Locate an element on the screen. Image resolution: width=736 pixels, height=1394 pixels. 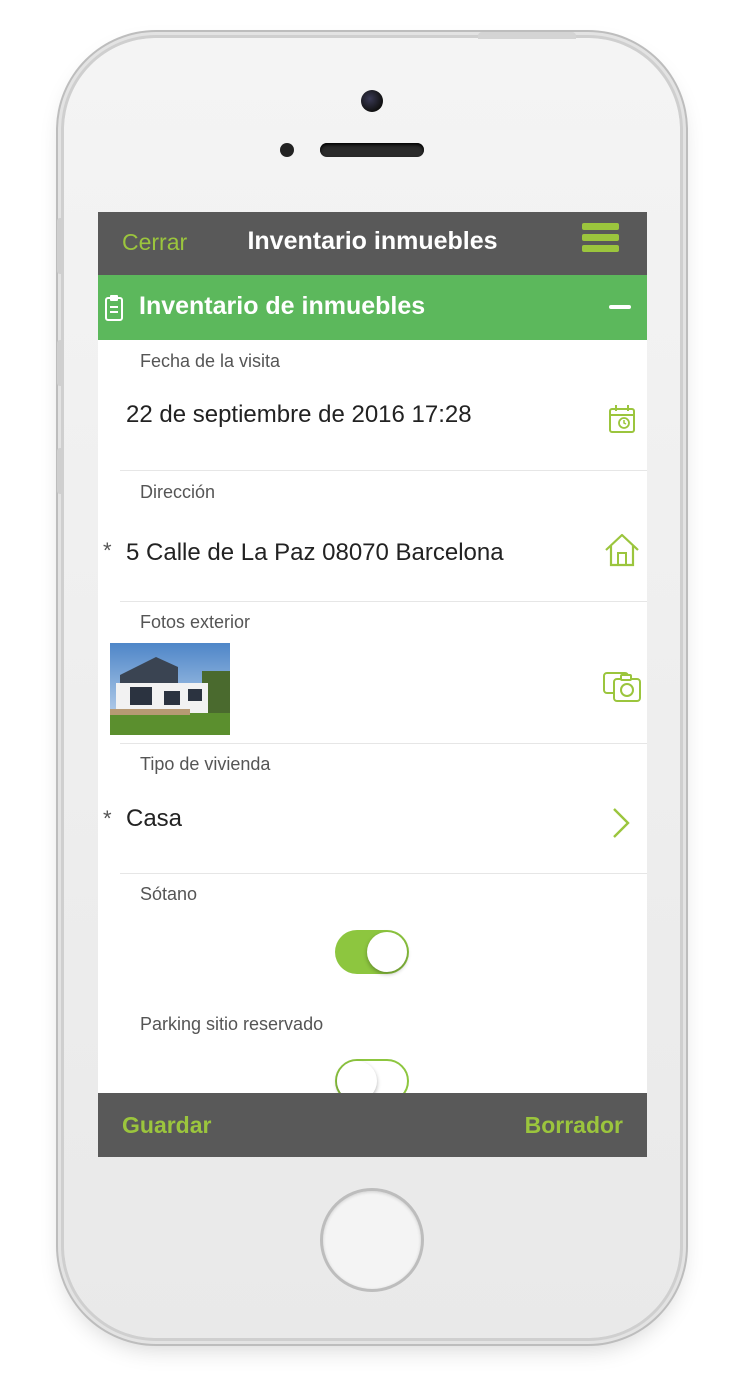
exterior-photos-label: Fotos exterior is located at coordinates (195, 622).